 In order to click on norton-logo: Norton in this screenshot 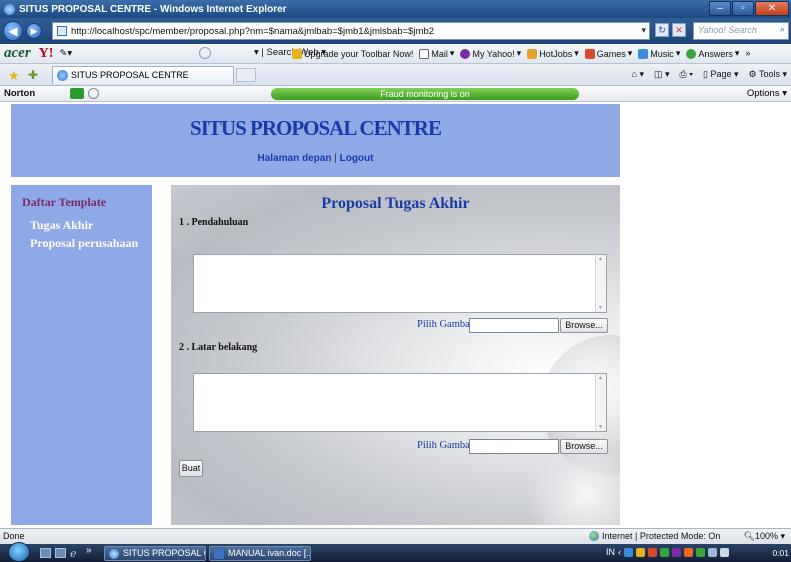, I will do `click(20, 93)`.